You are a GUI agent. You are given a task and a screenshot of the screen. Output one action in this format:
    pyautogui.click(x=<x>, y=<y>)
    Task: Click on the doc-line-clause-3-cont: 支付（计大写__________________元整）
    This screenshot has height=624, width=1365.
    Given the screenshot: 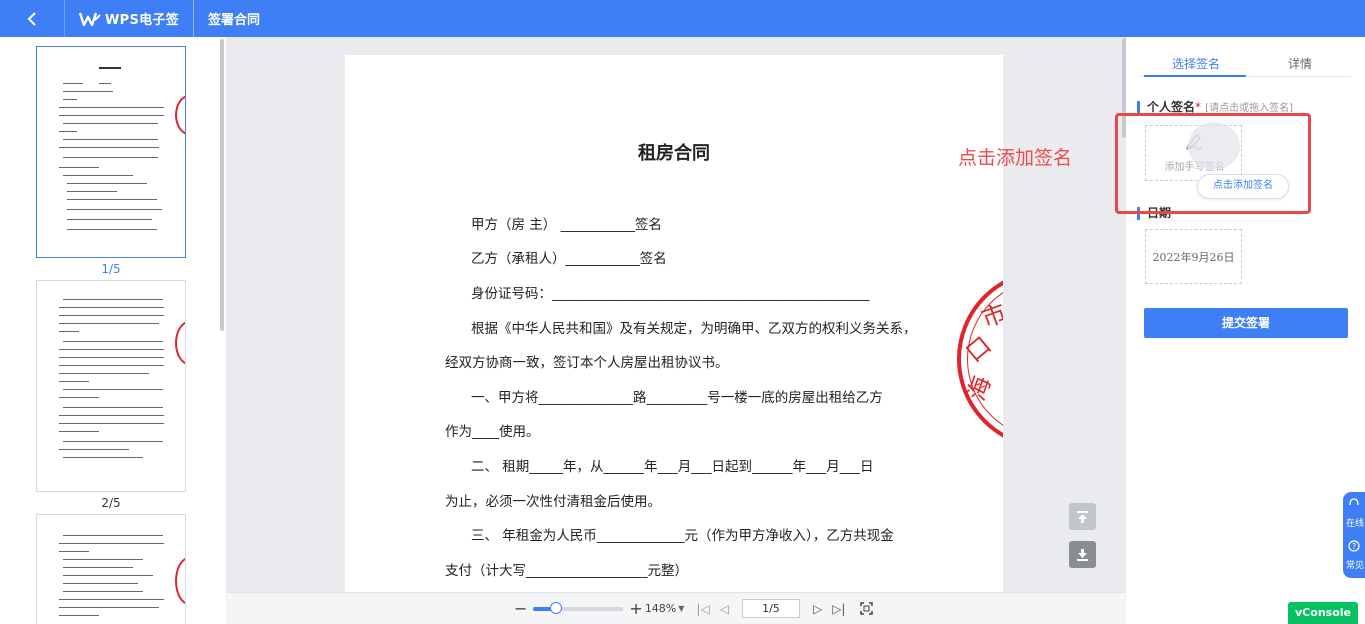 What is the action you would take?
    pyautogui.click(x=566, y=571)
    